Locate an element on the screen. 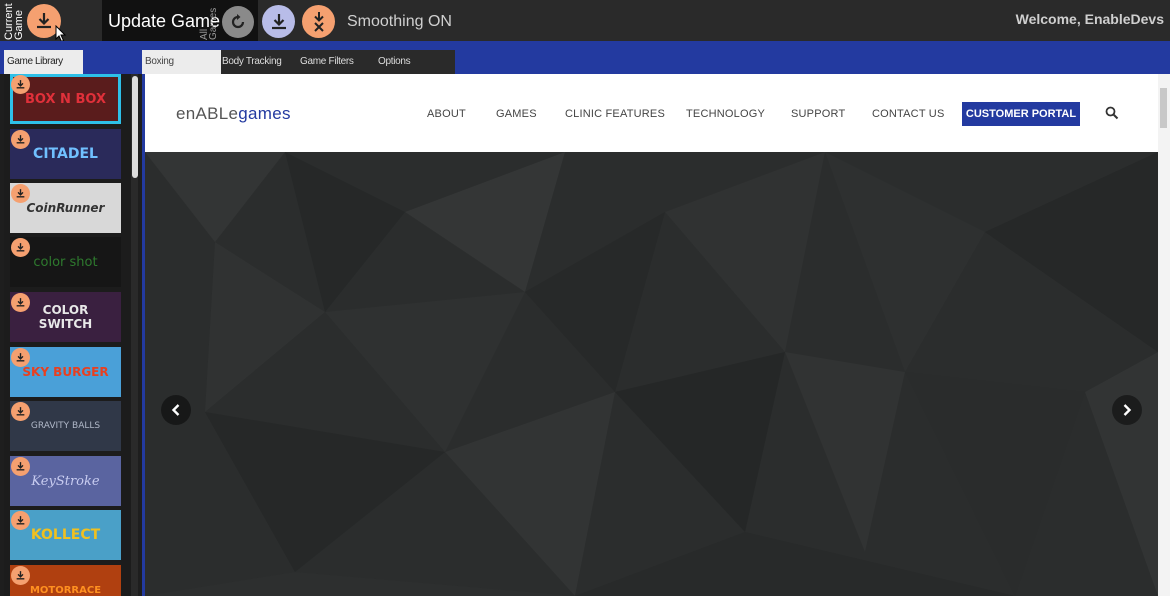 The width and height of the screenshot is (1170, 596). game-title: MOTORRACE is located at coordinates (65, 590).